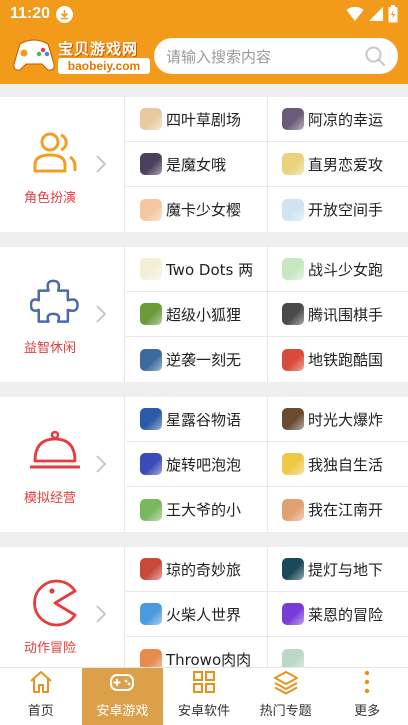 Image resolution: width=408 pixels, height=725 pixels. What do you see at coordinates (346, 360) in the screenshot?
I see `game-name: 地铁跑酷国` at bounding box center [346, 360].